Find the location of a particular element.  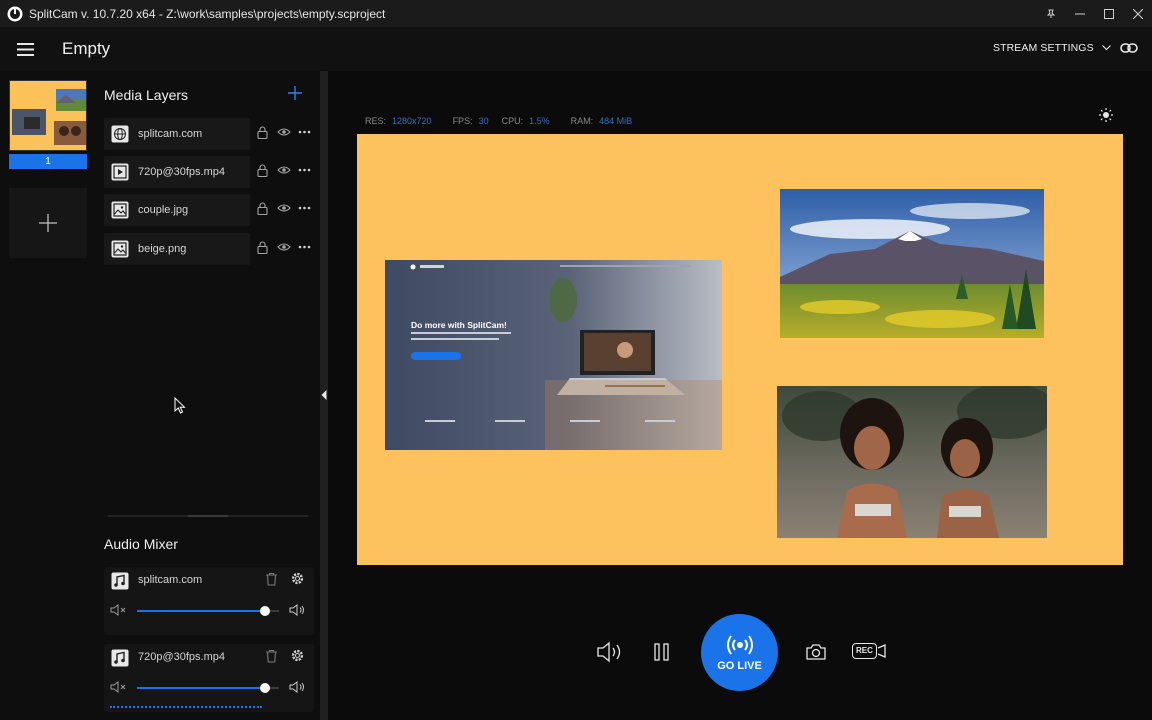

stream-settings-dropdown: STREAM SETTINGS is located at coordinates (1052, 48).